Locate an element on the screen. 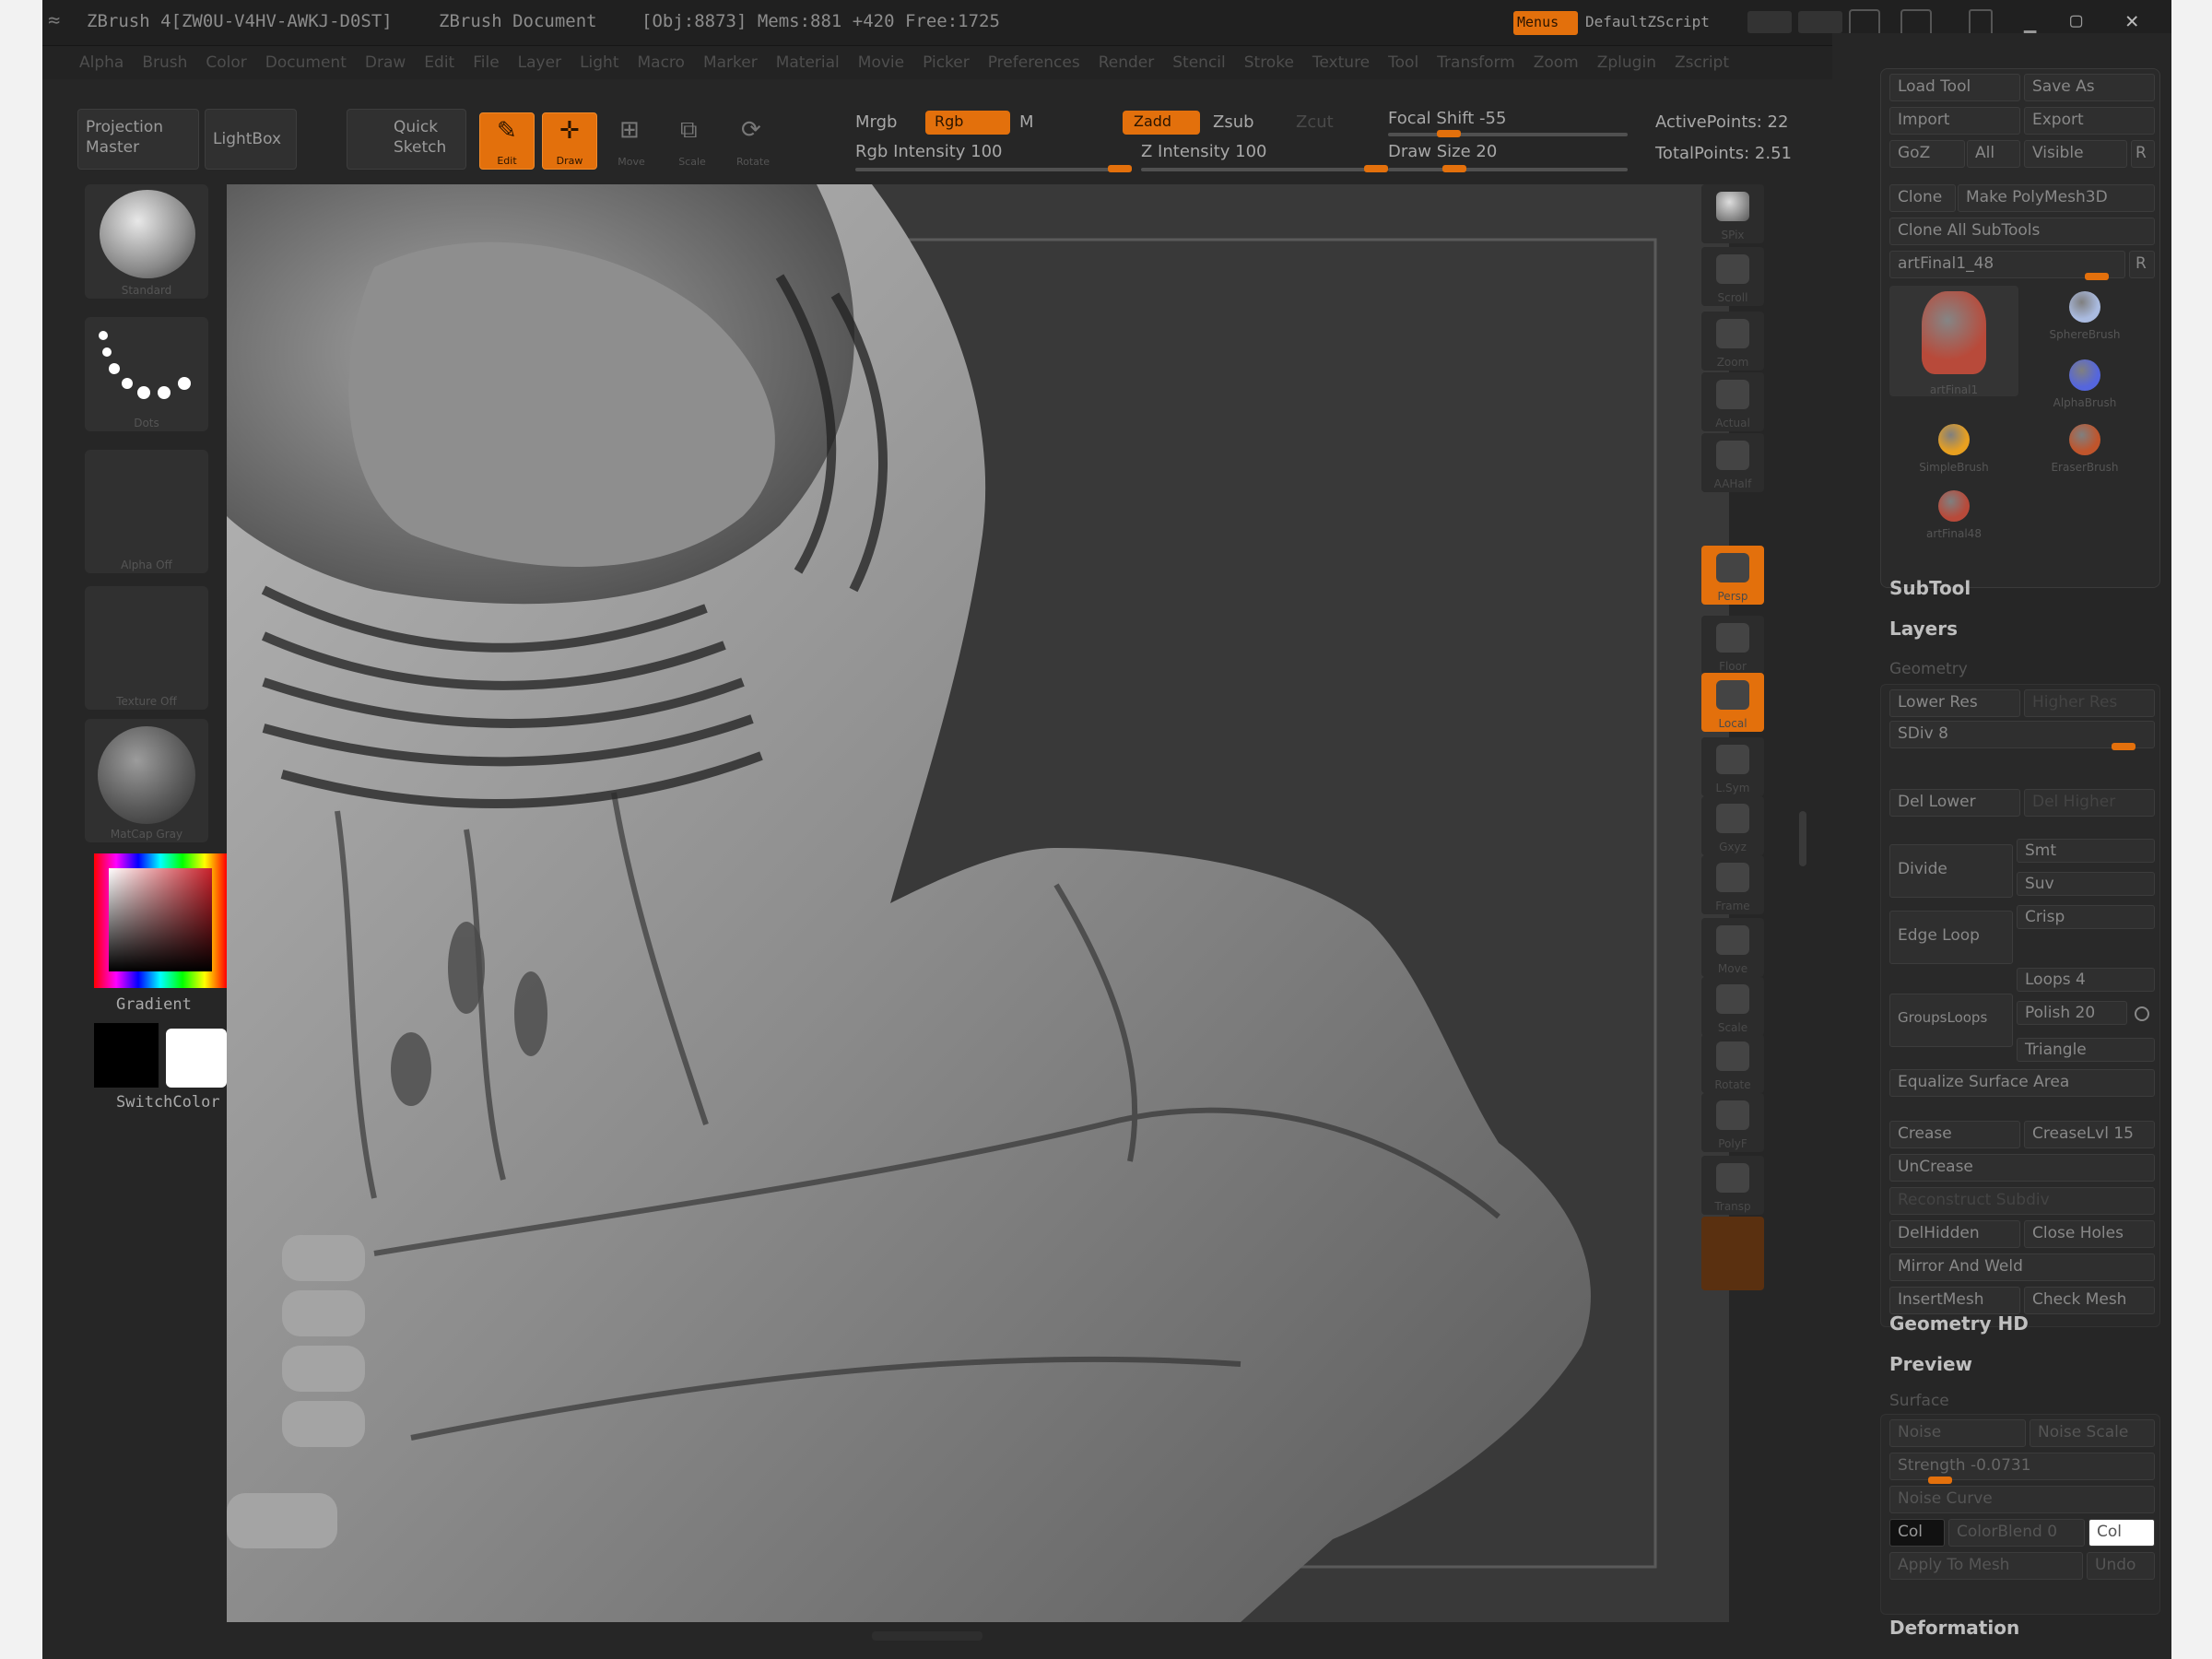  subtool-header: SubTool is located at coordinates (1930, 588).